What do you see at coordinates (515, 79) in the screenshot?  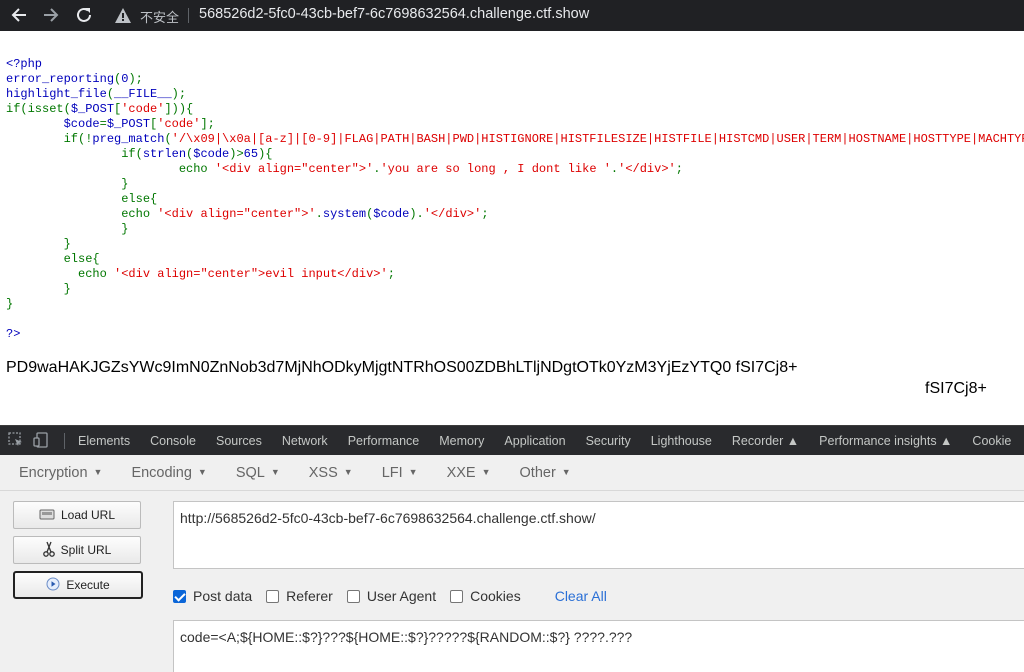 I see `source-line: error_reporting(0);` at bounding box center [515, 79].